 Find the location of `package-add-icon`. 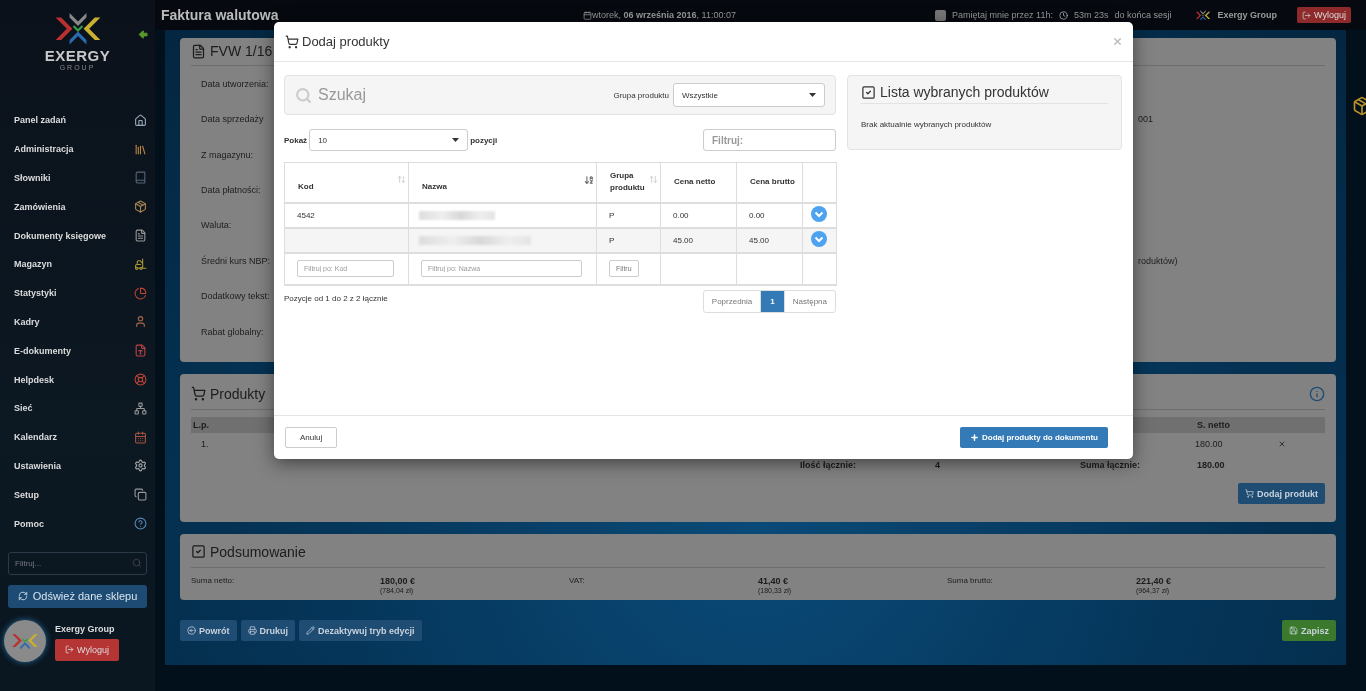

package-add-icon is located at coordinates (1359, 106).